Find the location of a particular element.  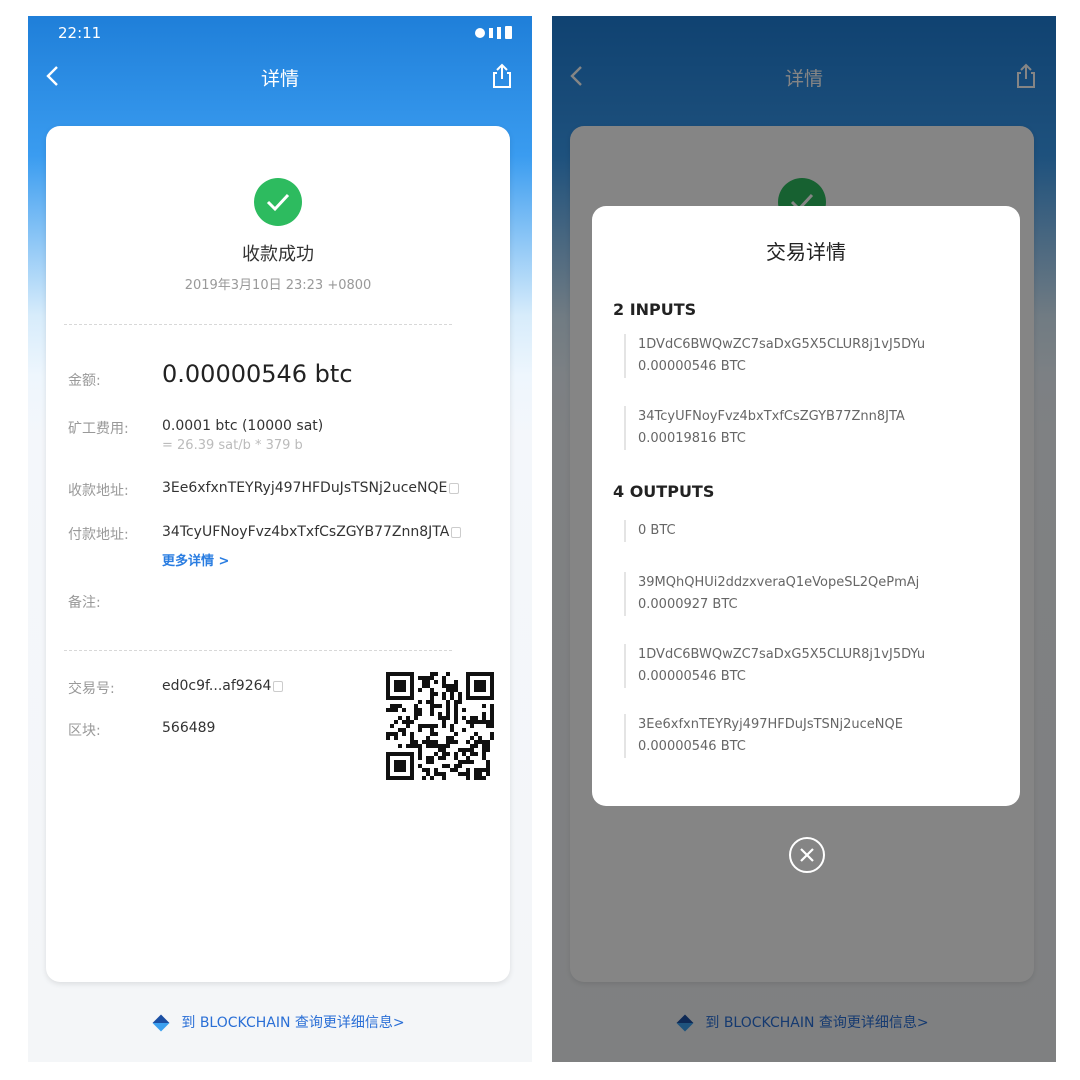

status-title: 收款成功 is located at coordinates (278, 254).